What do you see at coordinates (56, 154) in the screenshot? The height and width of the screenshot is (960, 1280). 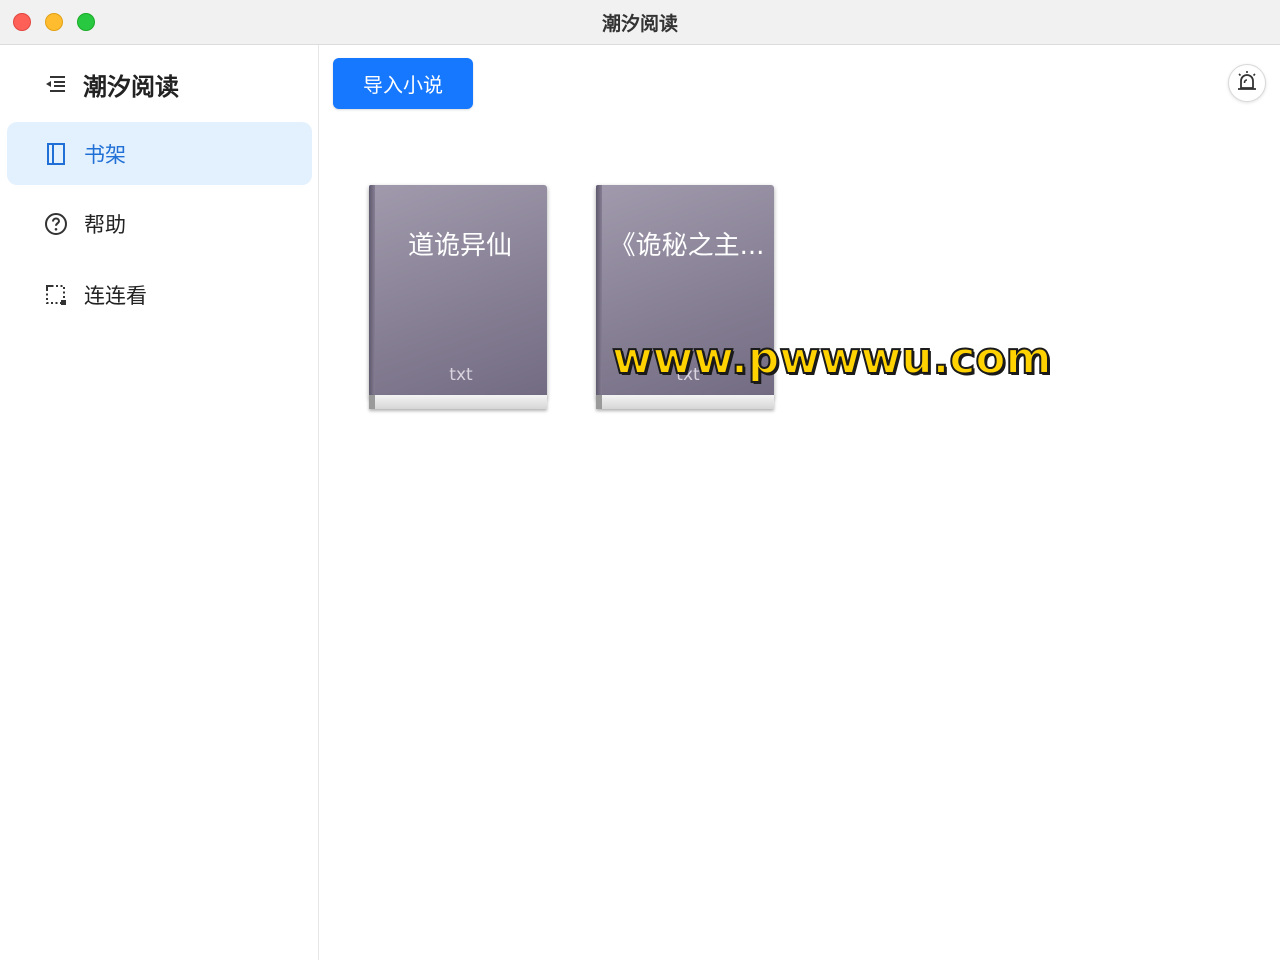 I see `book-icon` at bounding box center [56, 154].